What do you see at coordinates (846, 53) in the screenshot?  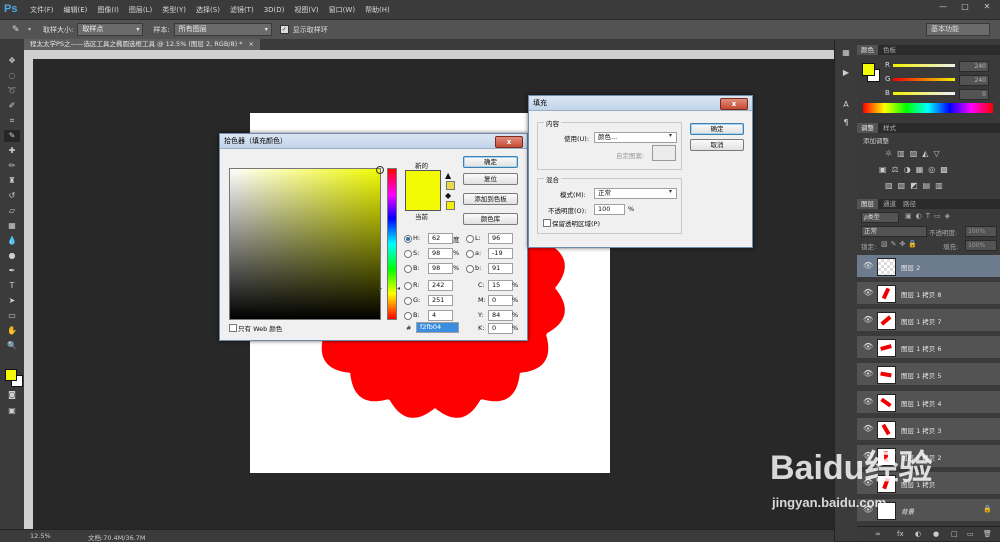 I see `history-panel-icon: ▦` at bounding box center [846, 53].